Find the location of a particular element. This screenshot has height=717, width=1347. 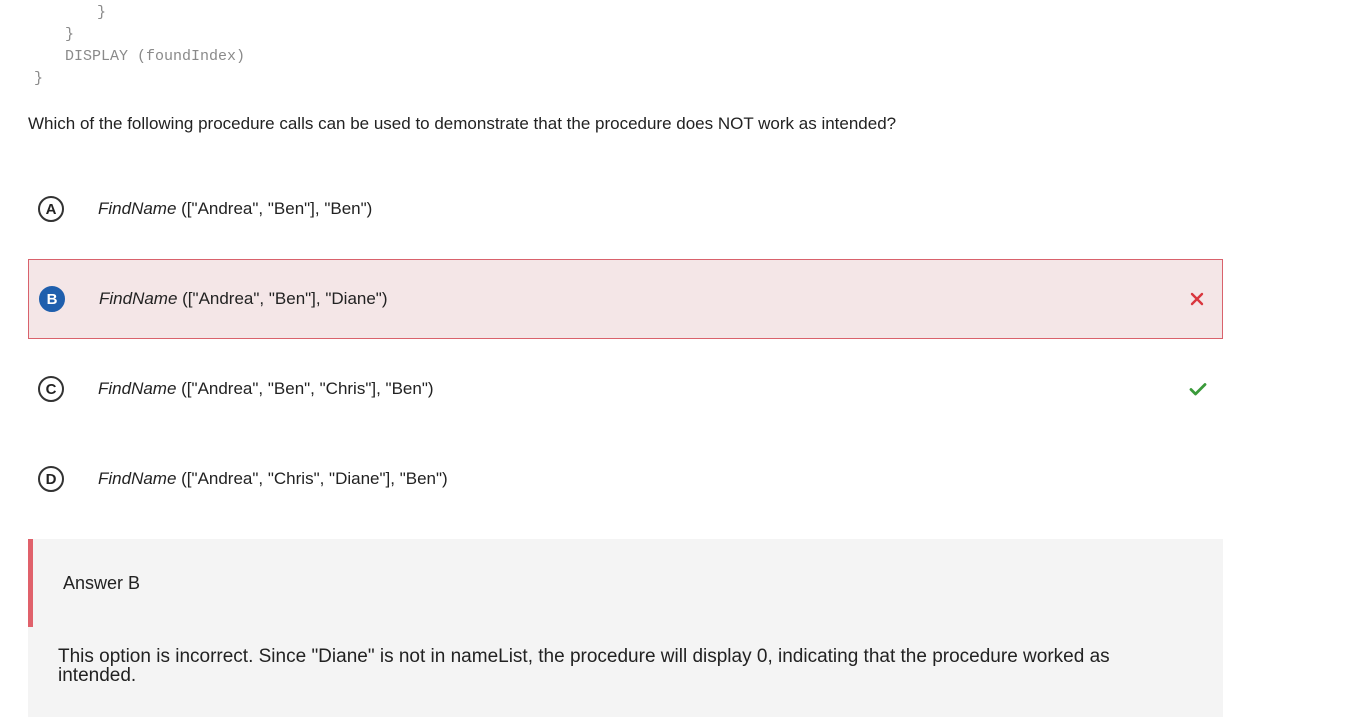

choice-text: FindName (["Andrea", "Ben"], "Ben") is located at coordinates (235, 209).